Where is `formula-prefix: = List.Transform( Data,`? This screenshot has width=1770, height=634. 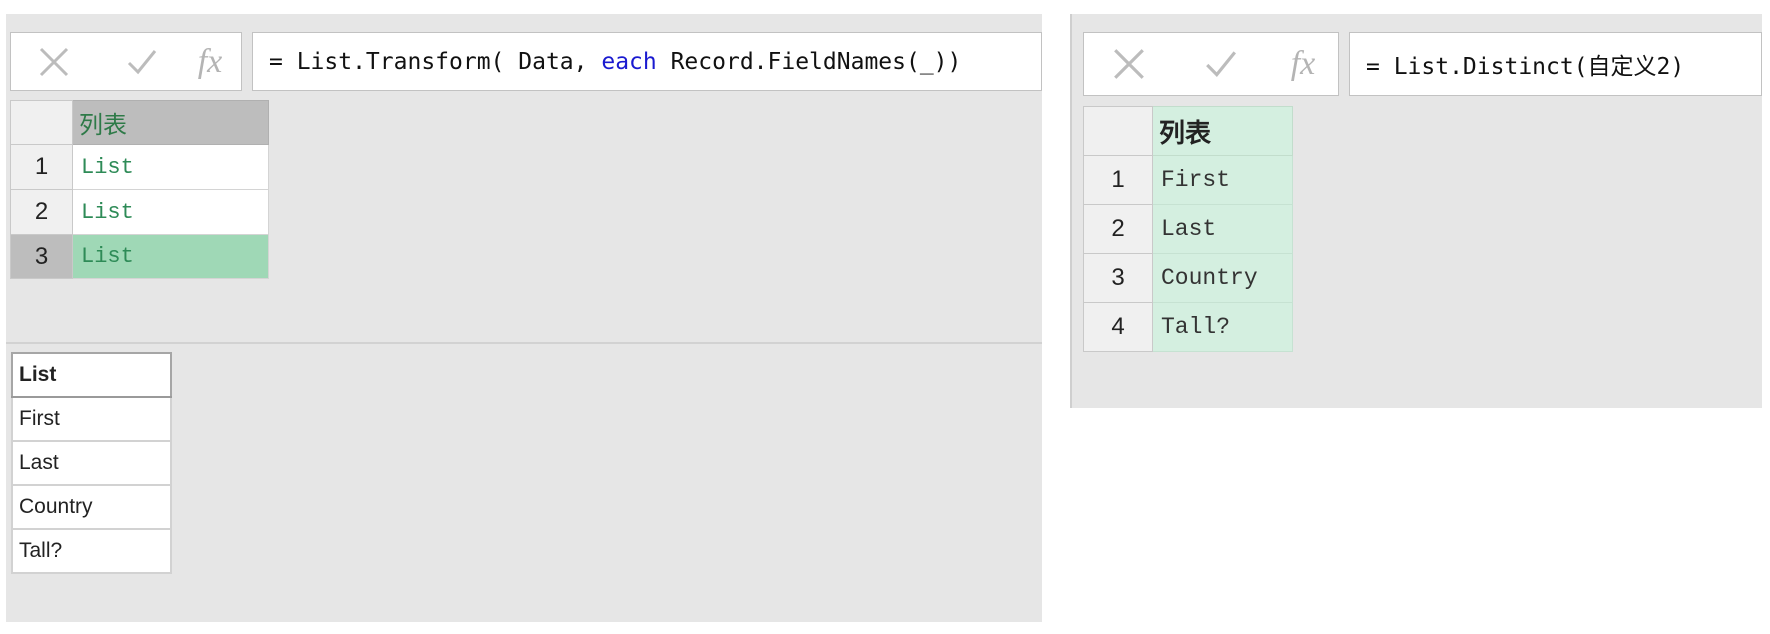 formula-prefix: = List.Transform( Data, is located at coordinates (435, 61).